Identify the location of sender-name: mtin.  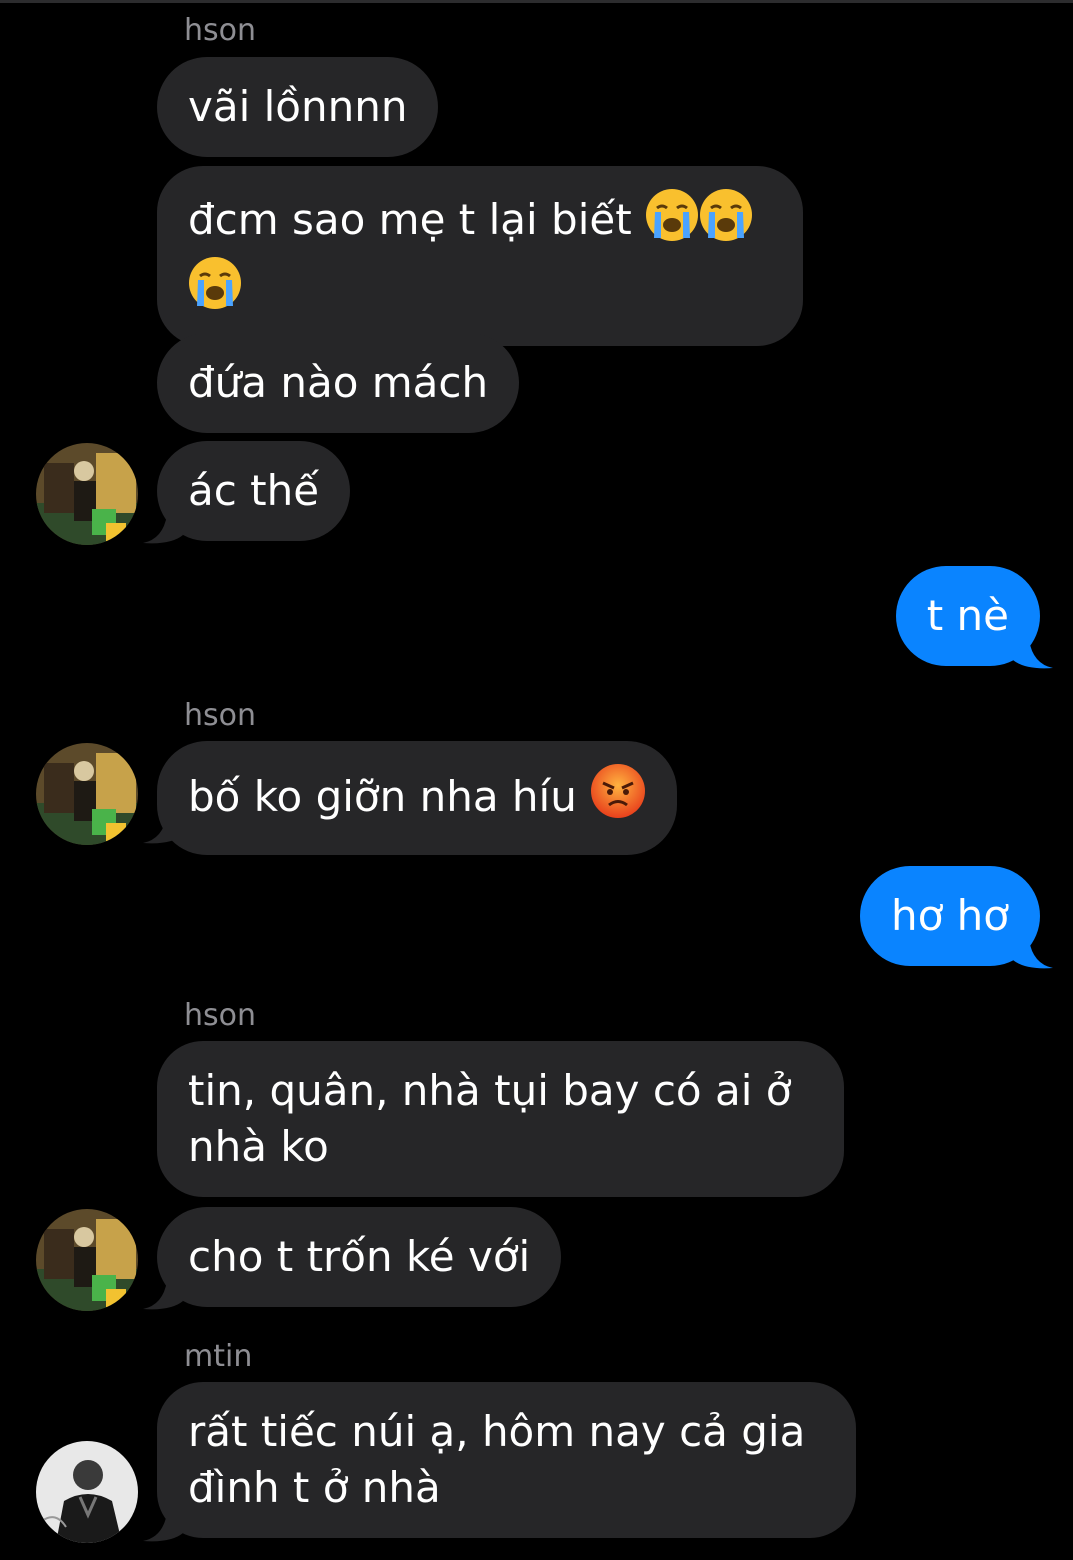
(218, 1356).